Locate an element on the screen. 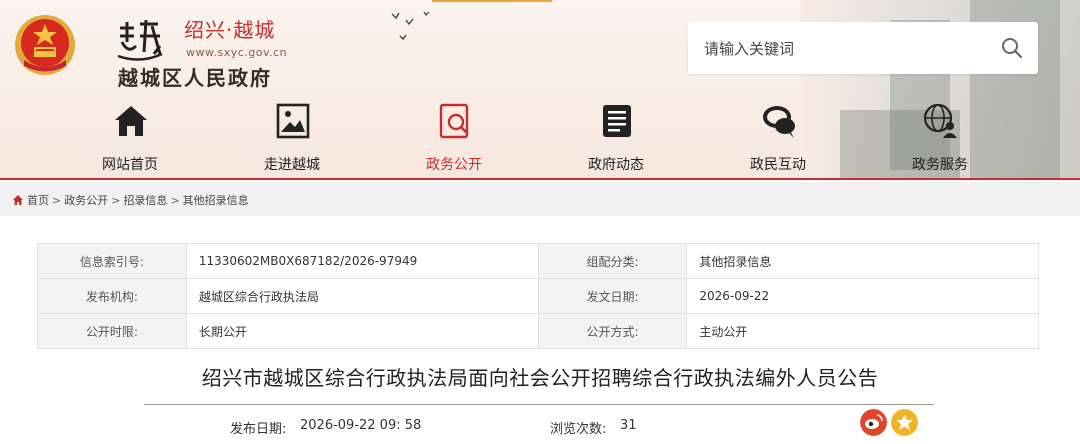 This screenshot has height=444, width=1080. nav-item-gov-news: 政府动态 is located at coordinates (616, 138).